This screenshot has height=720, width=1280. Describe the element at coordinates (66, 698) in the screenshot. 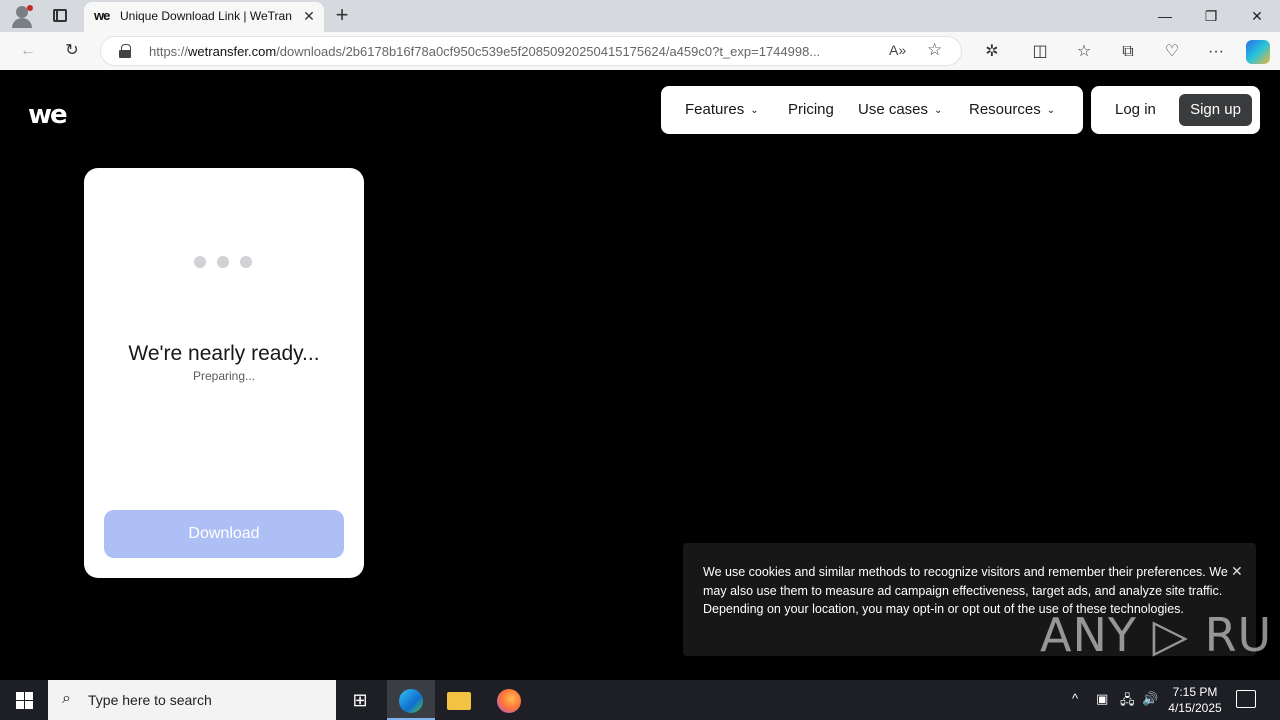

I see `search-icon: ⌕` at that location.